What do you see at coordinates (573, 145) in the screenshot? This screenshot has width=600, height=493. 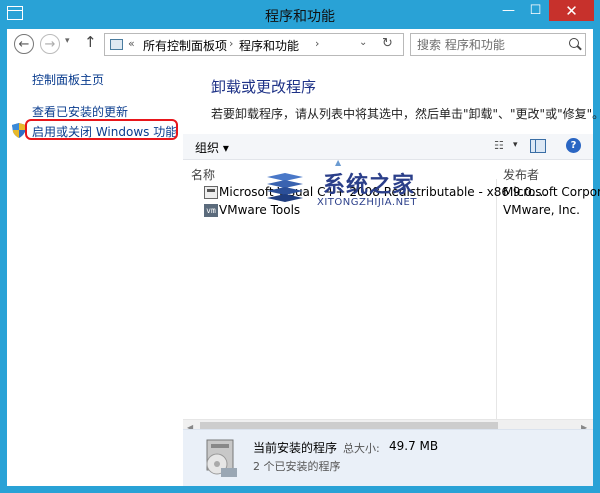 I see `help-icon: ?` at bounding box center [573, 145].